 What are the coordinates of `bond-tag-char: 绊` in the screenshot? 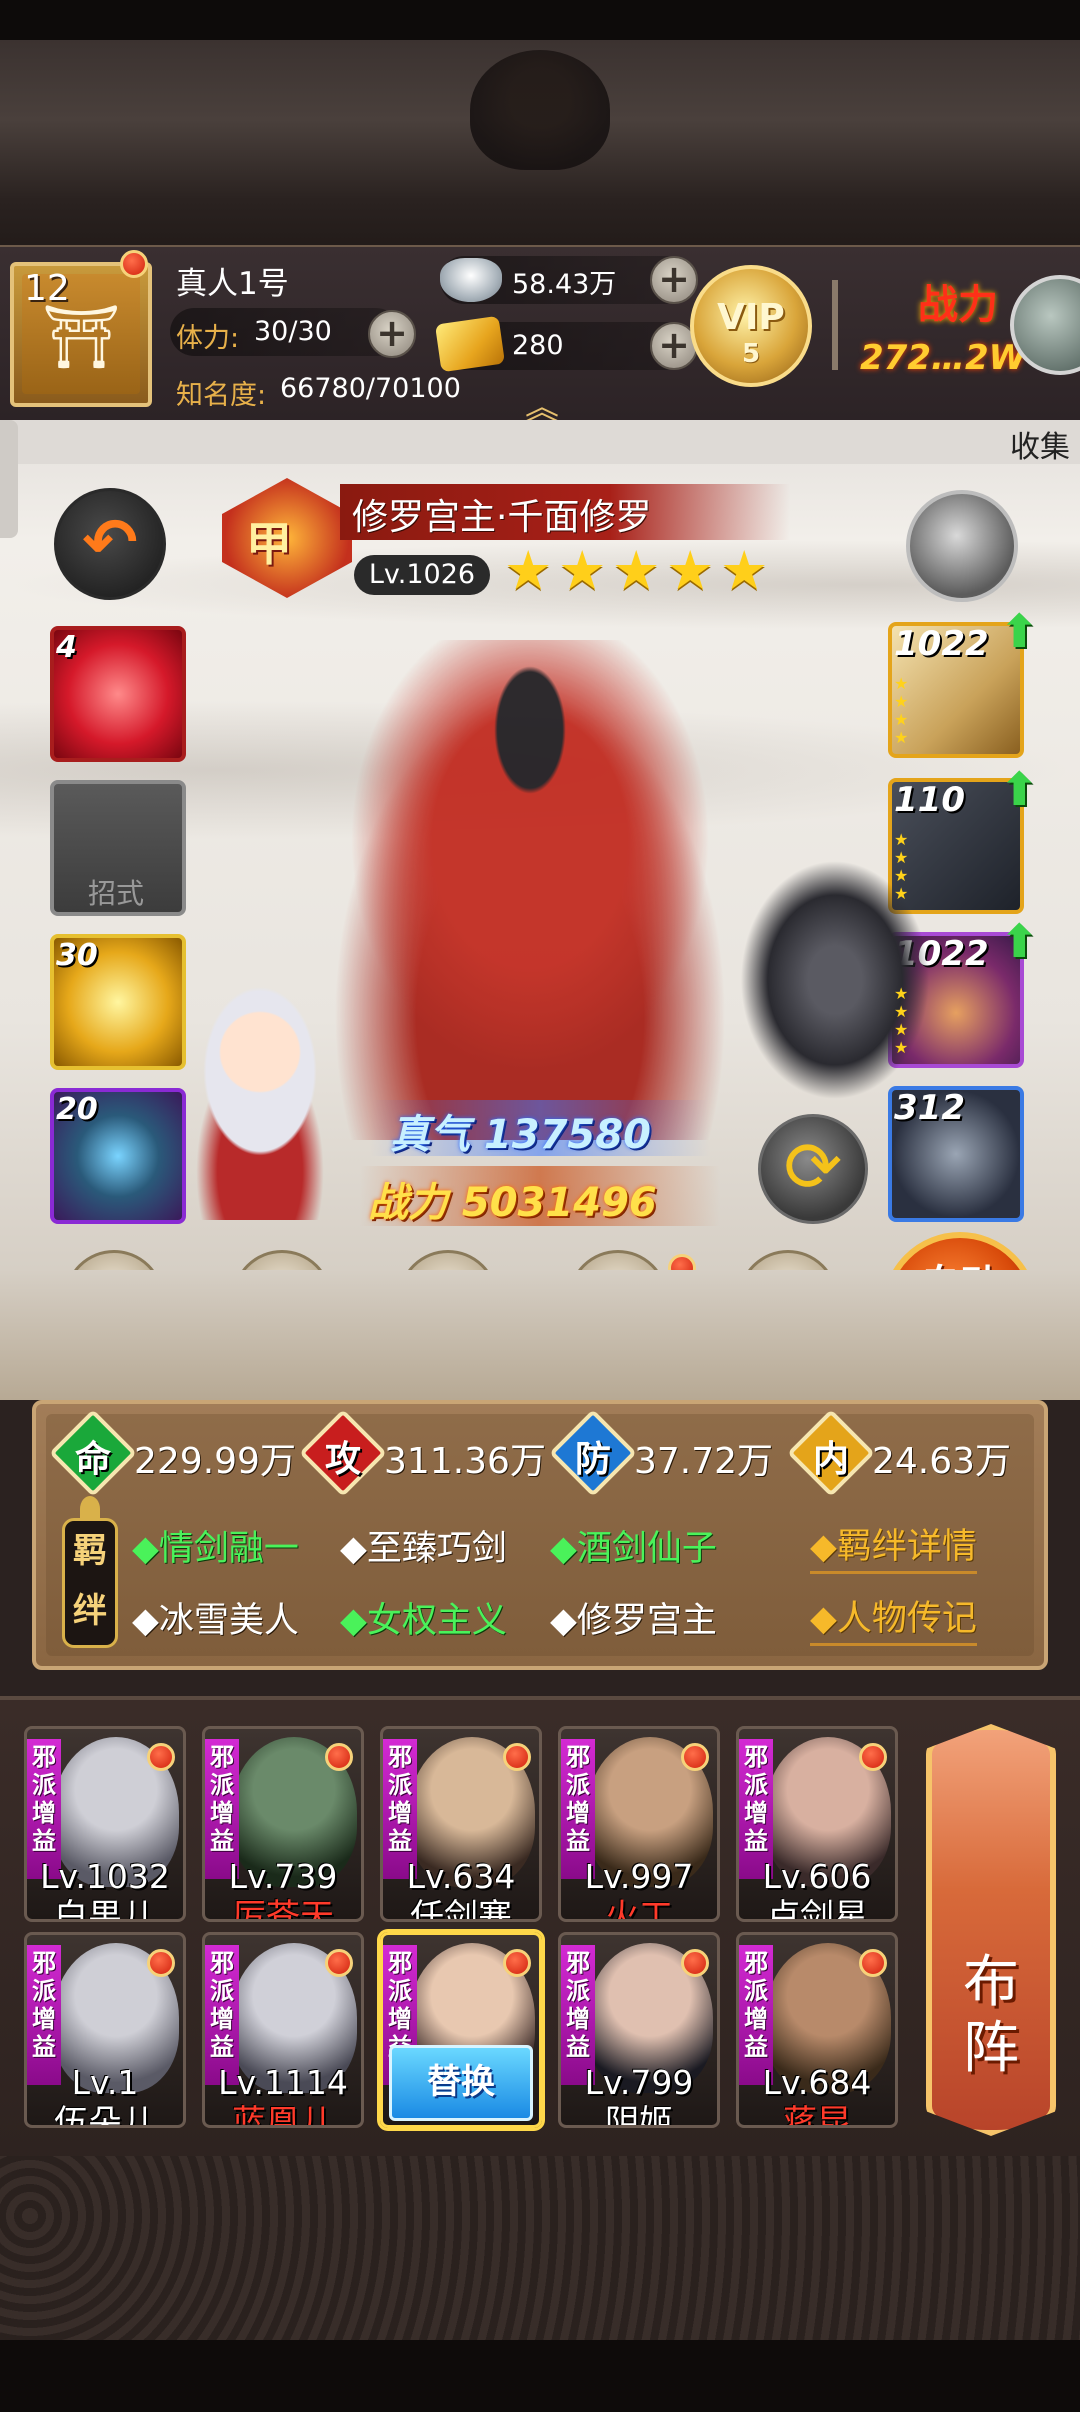 It's located at (90, 1611).